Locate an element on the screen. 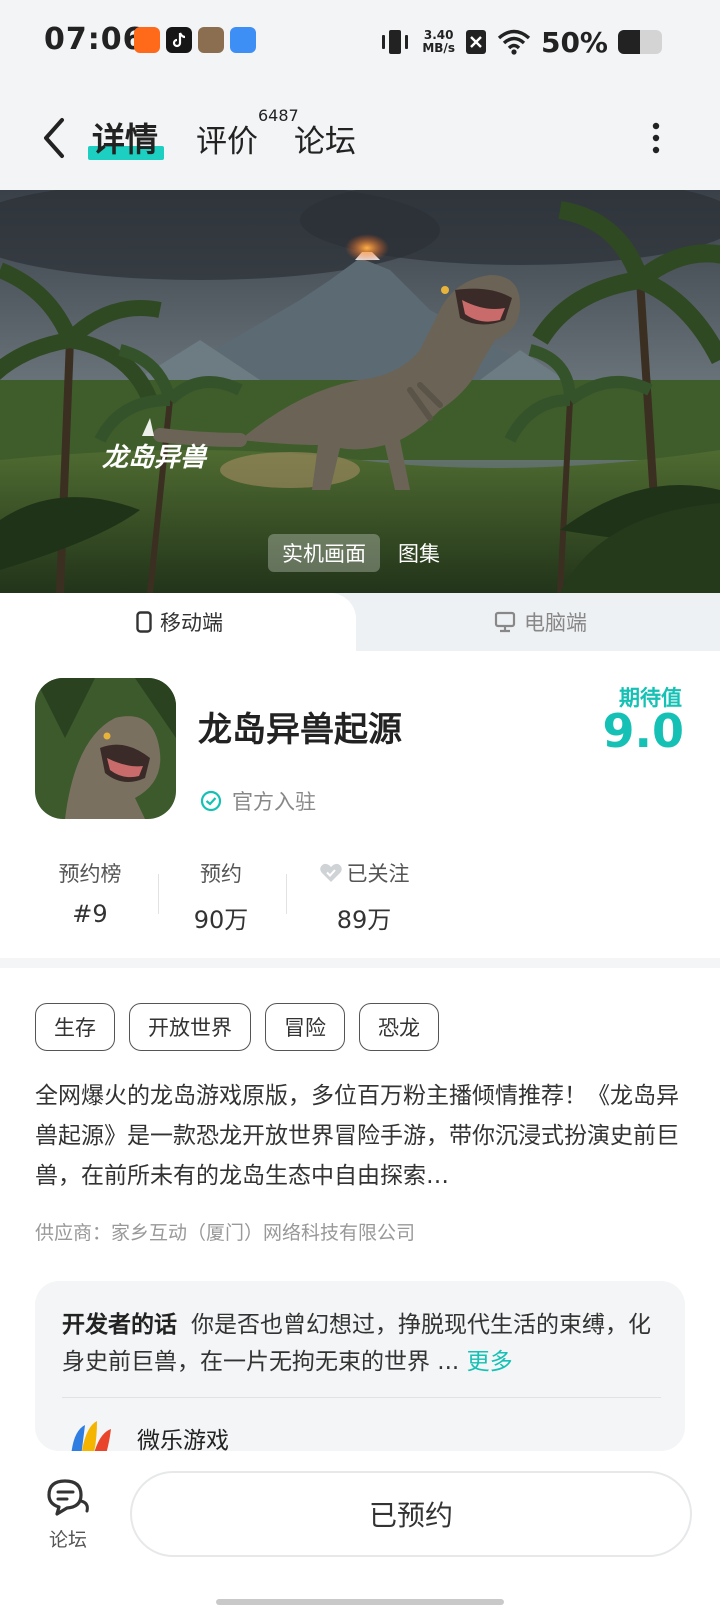 The height and width of the screenshot is (1608, 720). tag-open-world: 开放世界 is located at coordinates (190, 1027).